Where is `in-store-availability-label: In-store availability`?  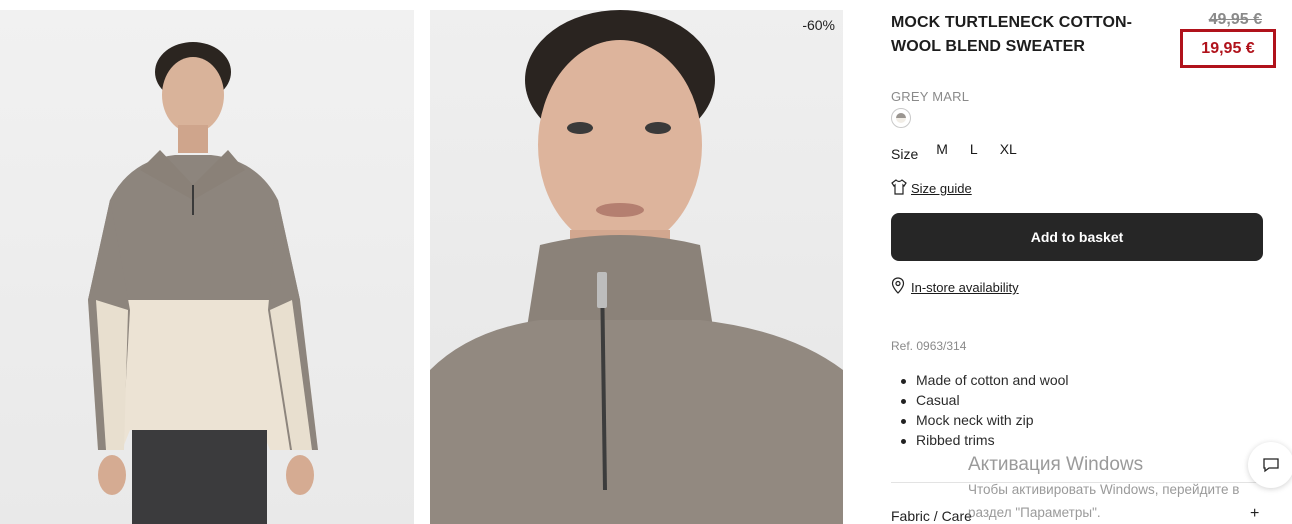 in-store-availability-label: In-store availability is located at coordinates (965, 287).